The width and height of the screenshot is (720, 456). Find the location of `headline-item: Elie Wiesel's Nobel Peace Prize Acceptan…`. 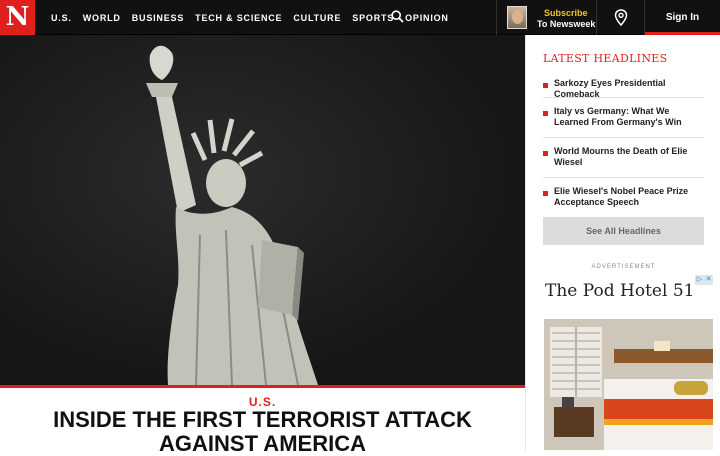

headline-item: Elie Wiesel's Nobel Peace Prize Acceptan… is located at coordinates (623, 200).